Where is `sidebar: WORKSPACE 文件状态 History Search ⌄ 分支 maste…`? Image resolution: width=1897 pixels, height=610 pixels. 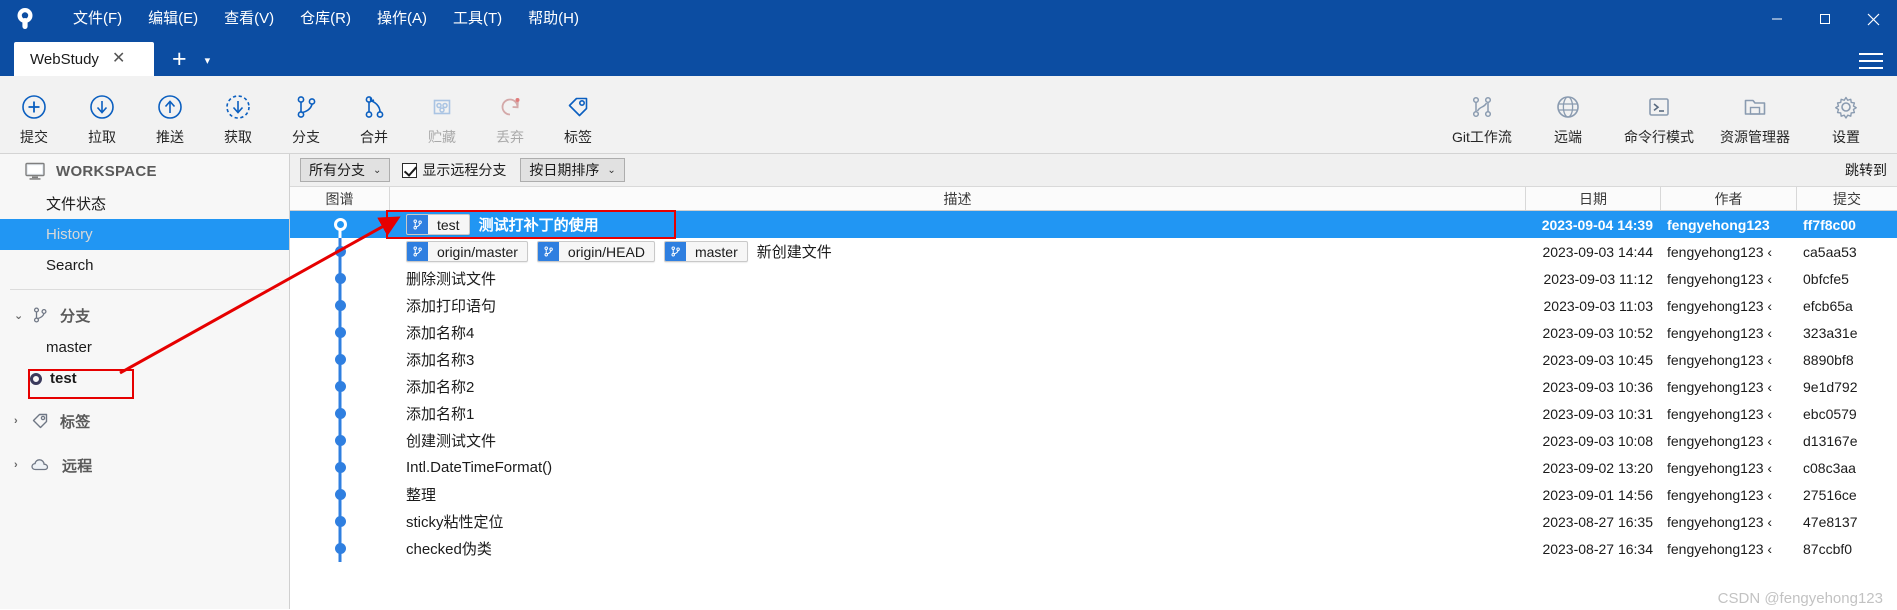 sidebar: WORKSPACE 文件状态 History Search ⌄ 分支 maste… is located at coordinates (145, 381).